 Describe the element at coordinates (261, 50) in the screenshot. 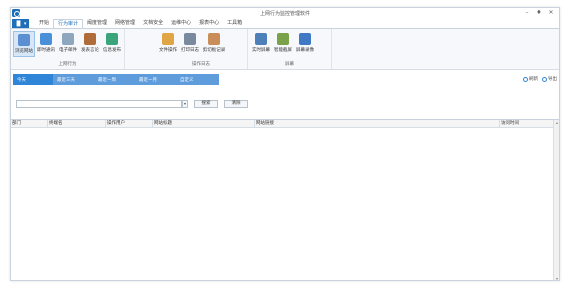

I see `live-screen-label: 实时屏幕` at that location.